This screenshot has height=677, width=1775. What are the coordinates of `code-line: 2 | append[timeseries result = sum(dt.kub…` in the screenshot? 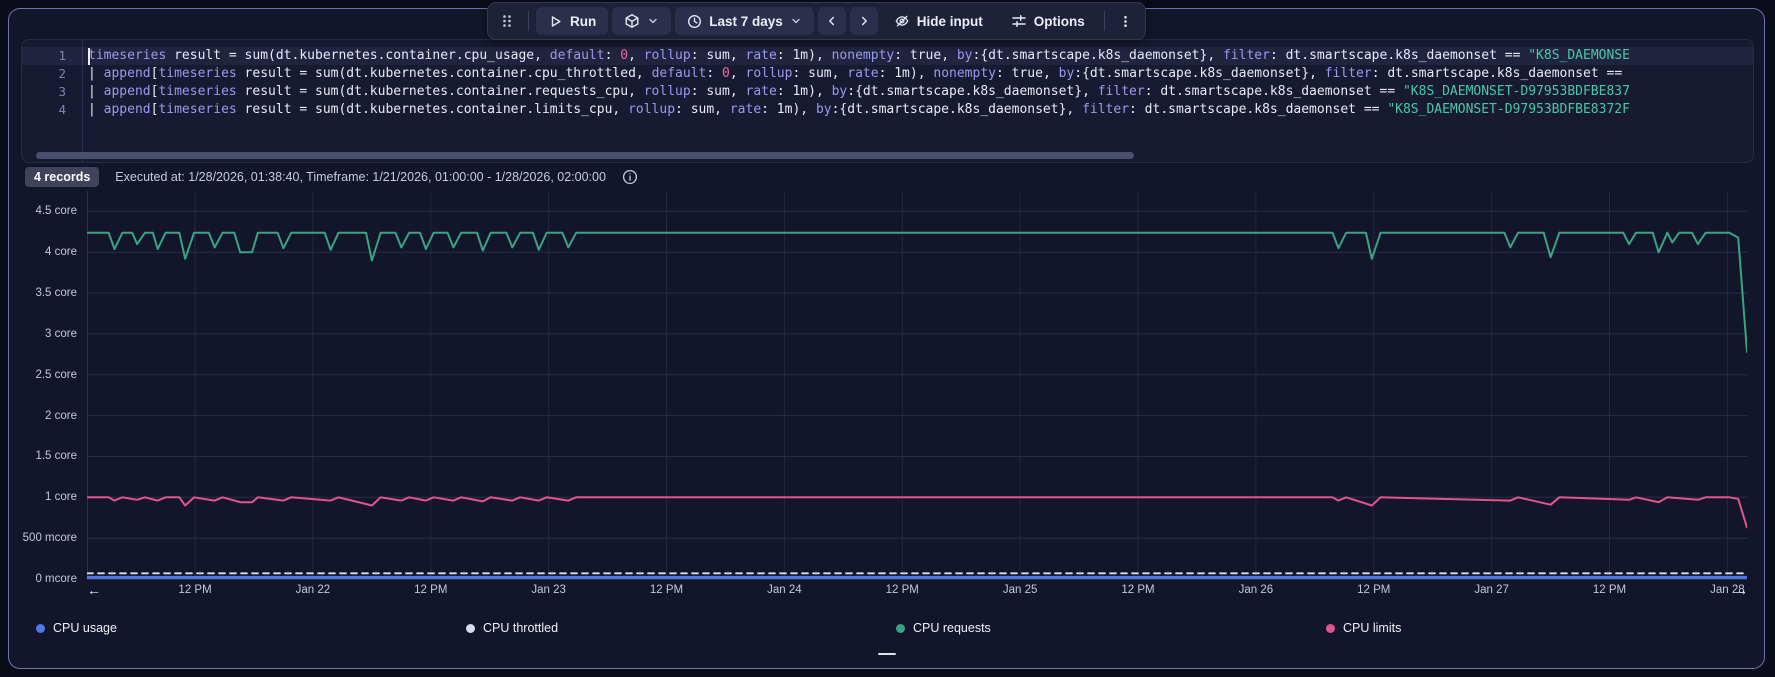 It's located at (887, 74).